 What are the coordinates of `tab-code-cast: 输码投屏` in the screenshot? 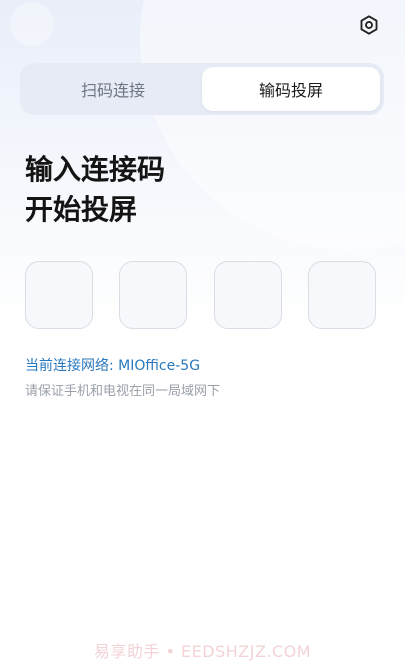 It's located at (291, 89).